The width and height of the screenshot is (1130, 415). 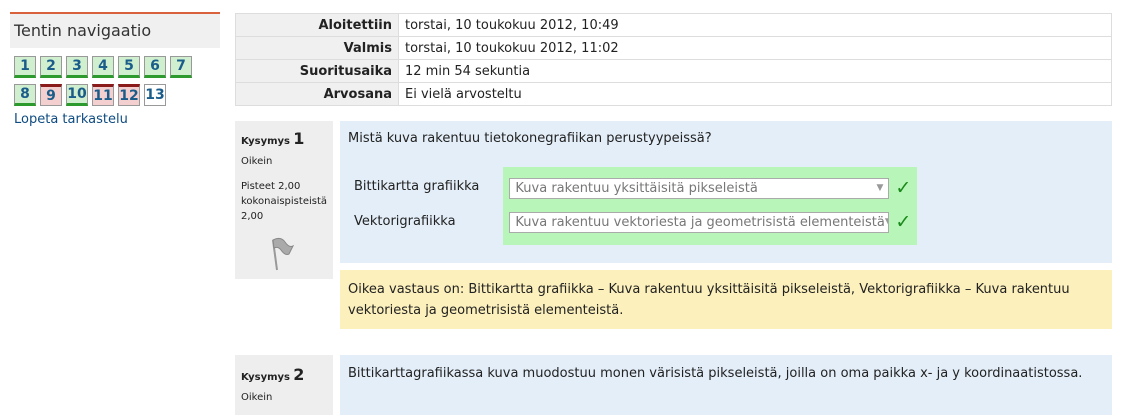 I want to click on question-number: 2, so click(x=299, y=374).